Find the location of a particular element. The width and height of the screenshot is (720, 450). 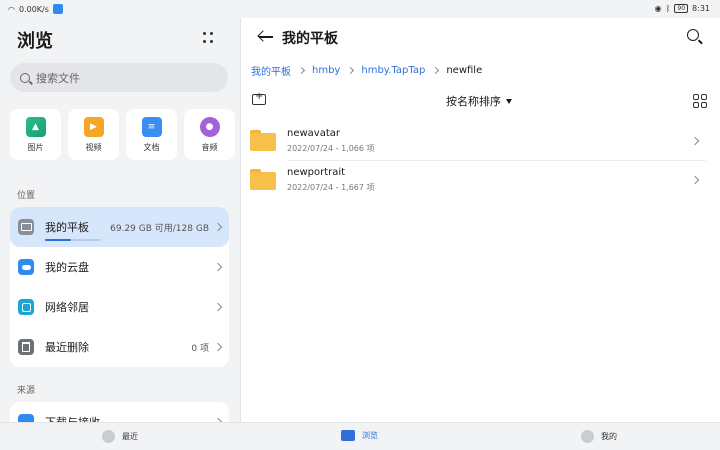

eye-comfort-icon: ◉ is located at coordinates (658, 8).